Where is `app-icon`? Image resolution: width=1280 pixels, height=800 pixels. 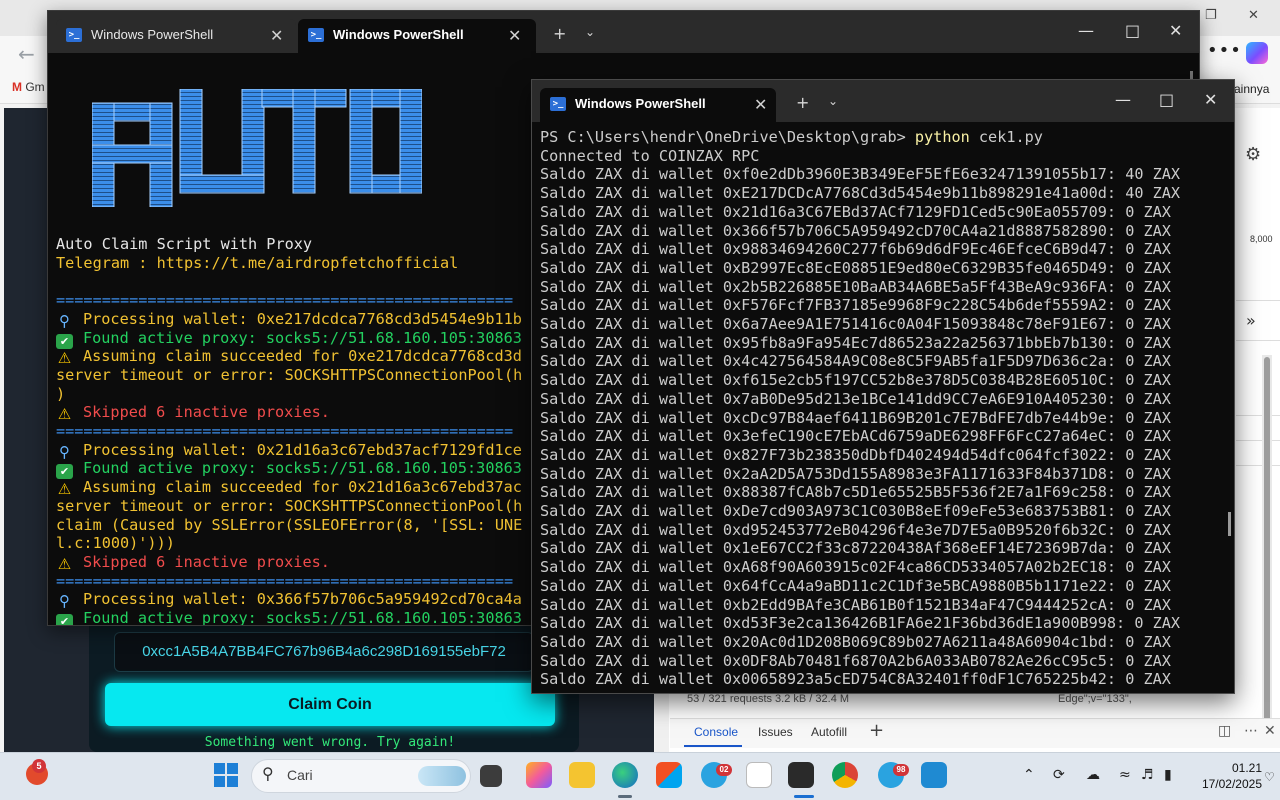 app-icon is located at coordinates (759, 775).